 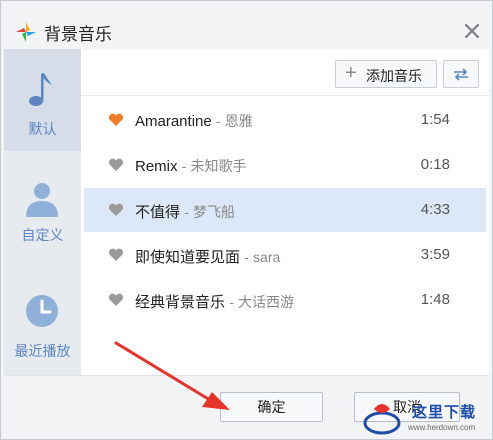 I want to click on sidebar-item-default: 默认, so click(x=42, y=100).